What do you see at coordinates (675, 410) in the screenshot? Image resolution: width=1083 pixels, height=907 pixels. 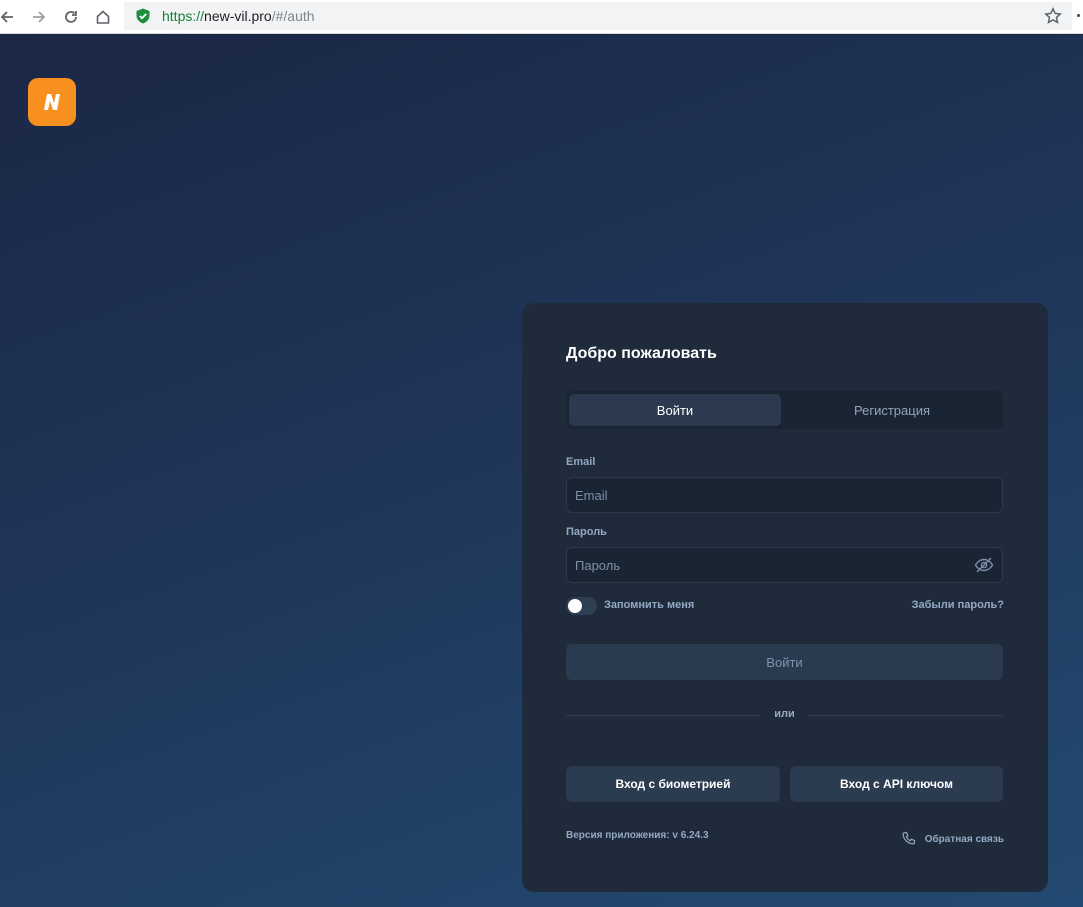 I see `tab-login: Войти` at bounding box center [675, 410].